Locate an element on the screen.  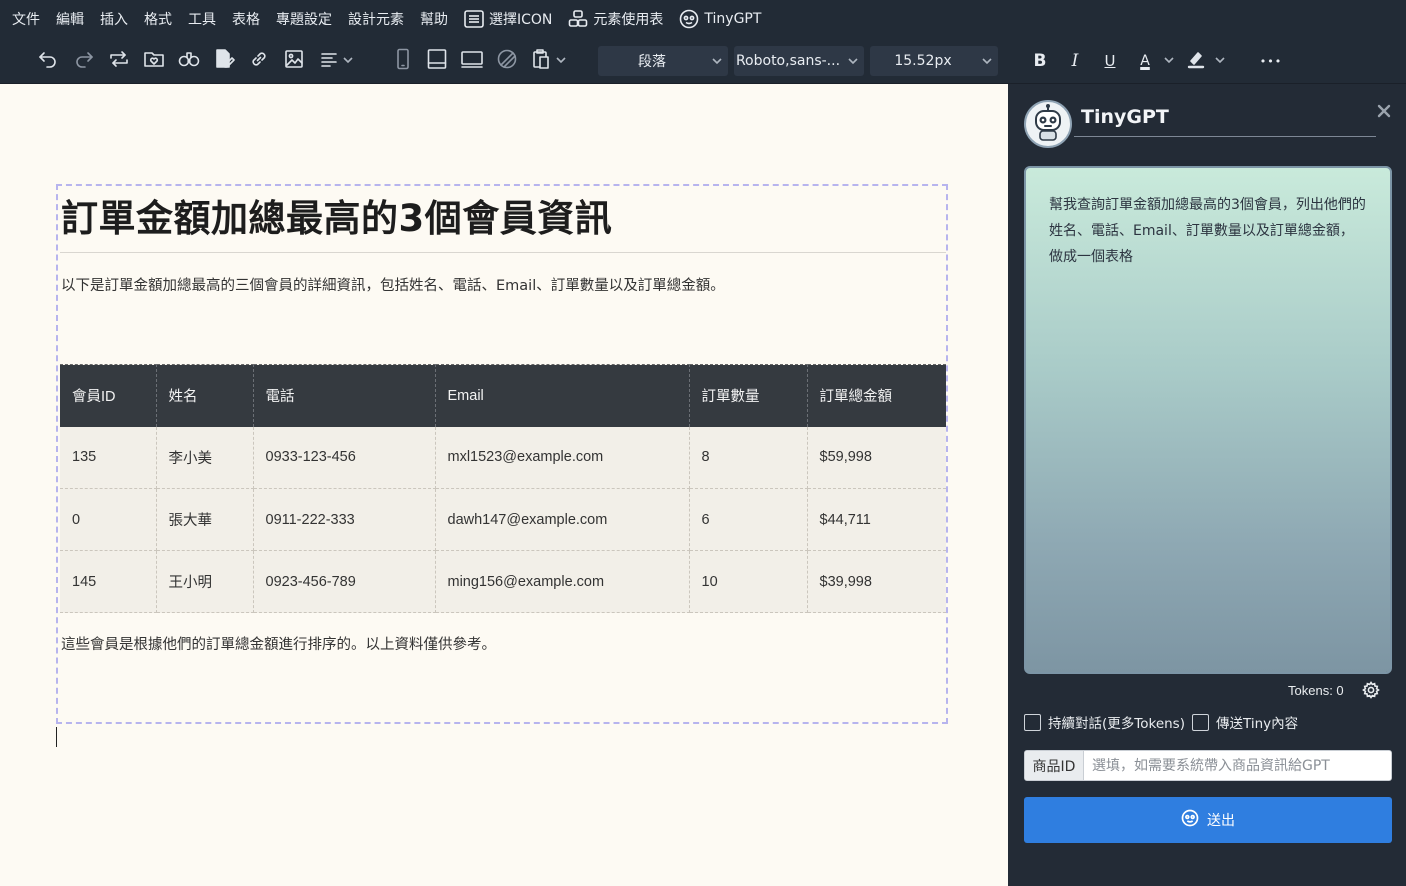
cell-order-total: $59,998 is located at coordinates (876, 457).